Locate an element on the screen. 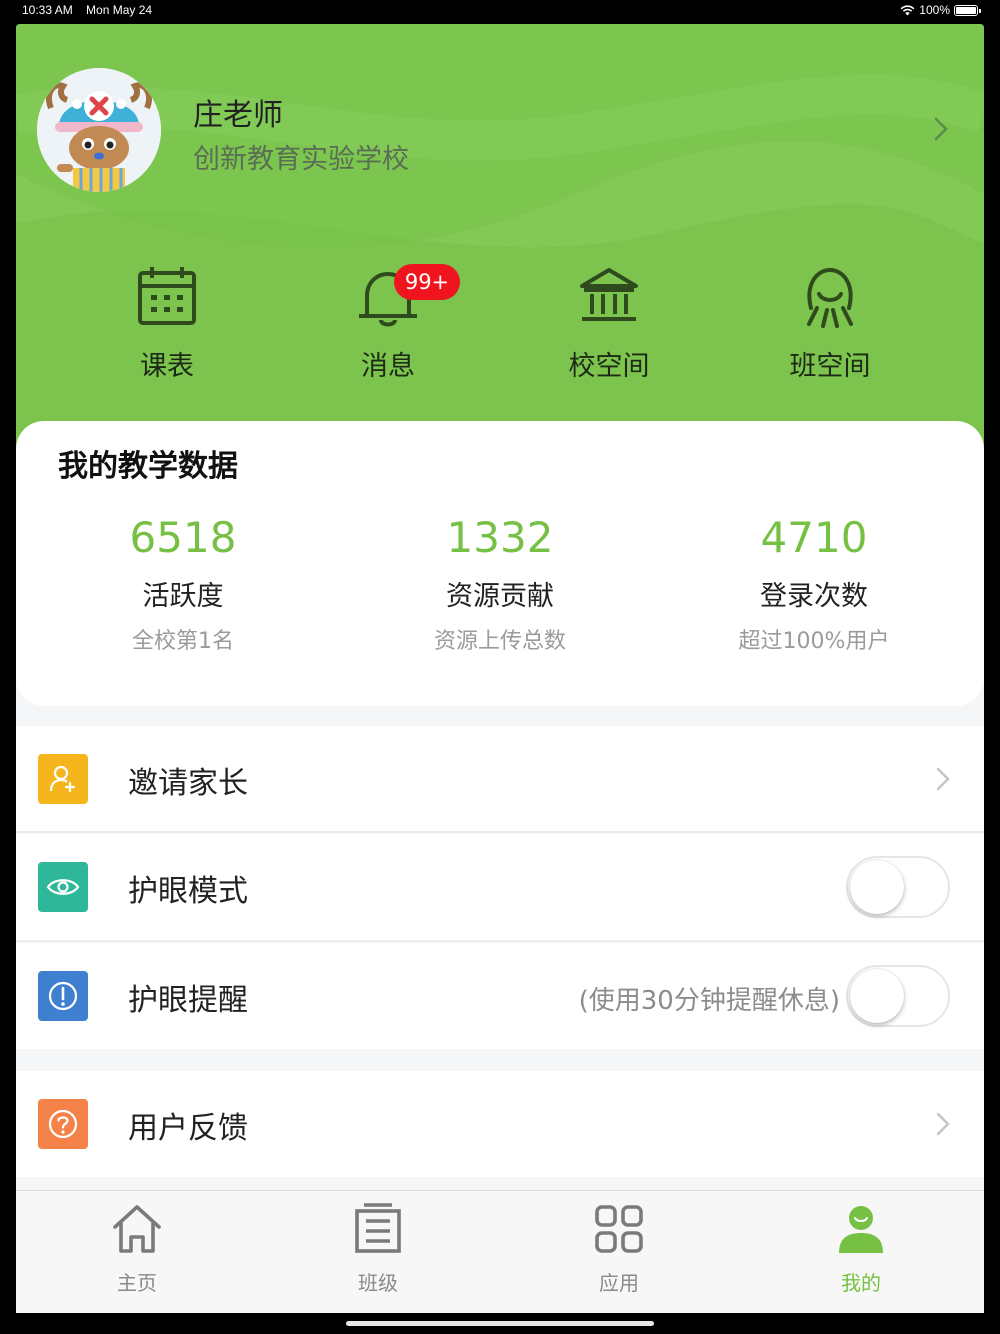  tab-home: 主页 is located at coordinates (137, 1248).